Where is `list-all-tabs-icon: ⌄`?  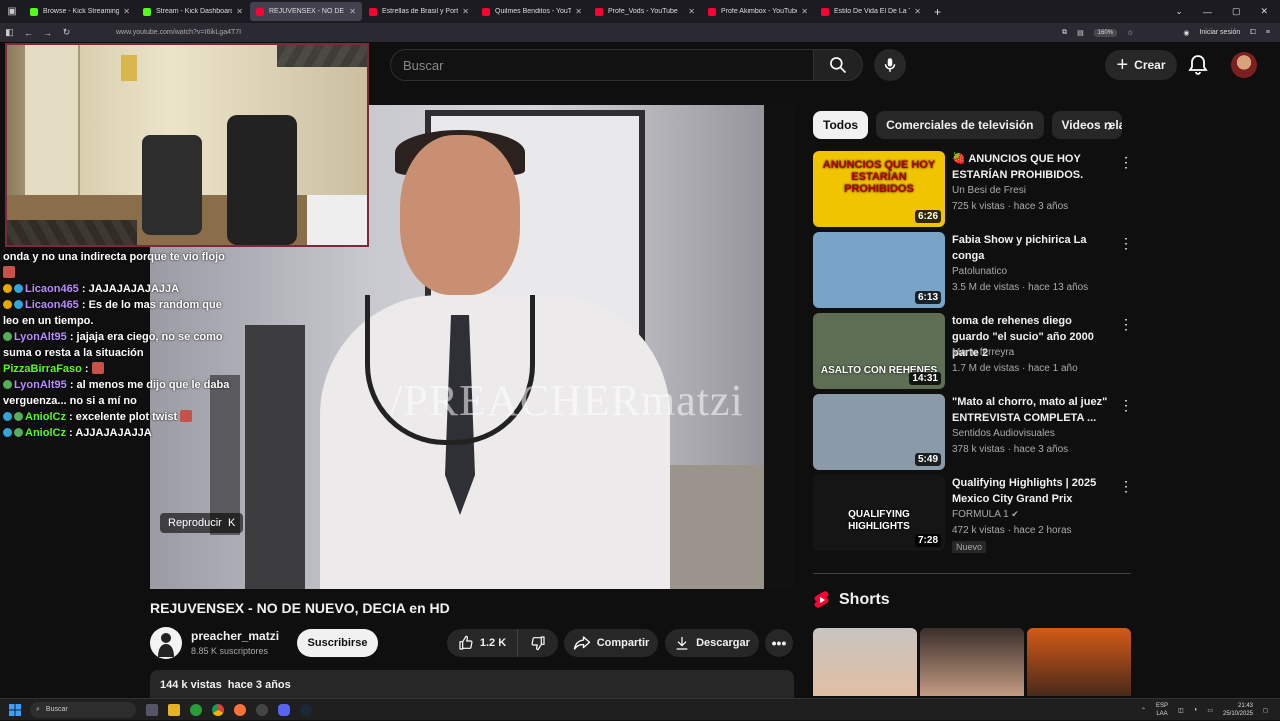
list-all-tabs-icon: ⌄ is located at coordinates (1179, 11).